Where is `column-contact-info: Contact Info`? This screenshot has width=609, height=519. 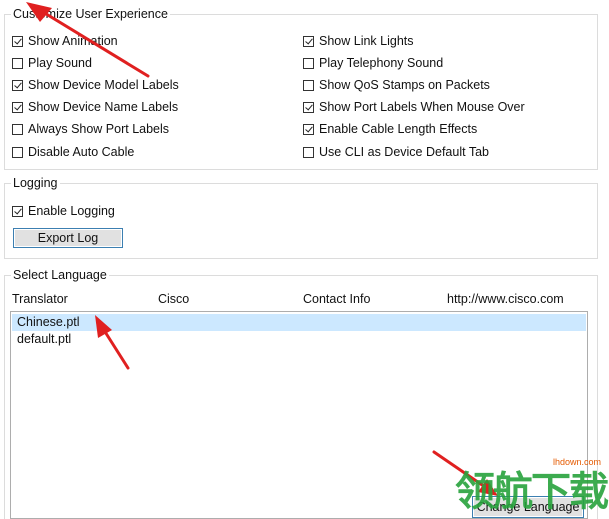
column-contact-info: Contact Info is located at coordinates (337, 299).